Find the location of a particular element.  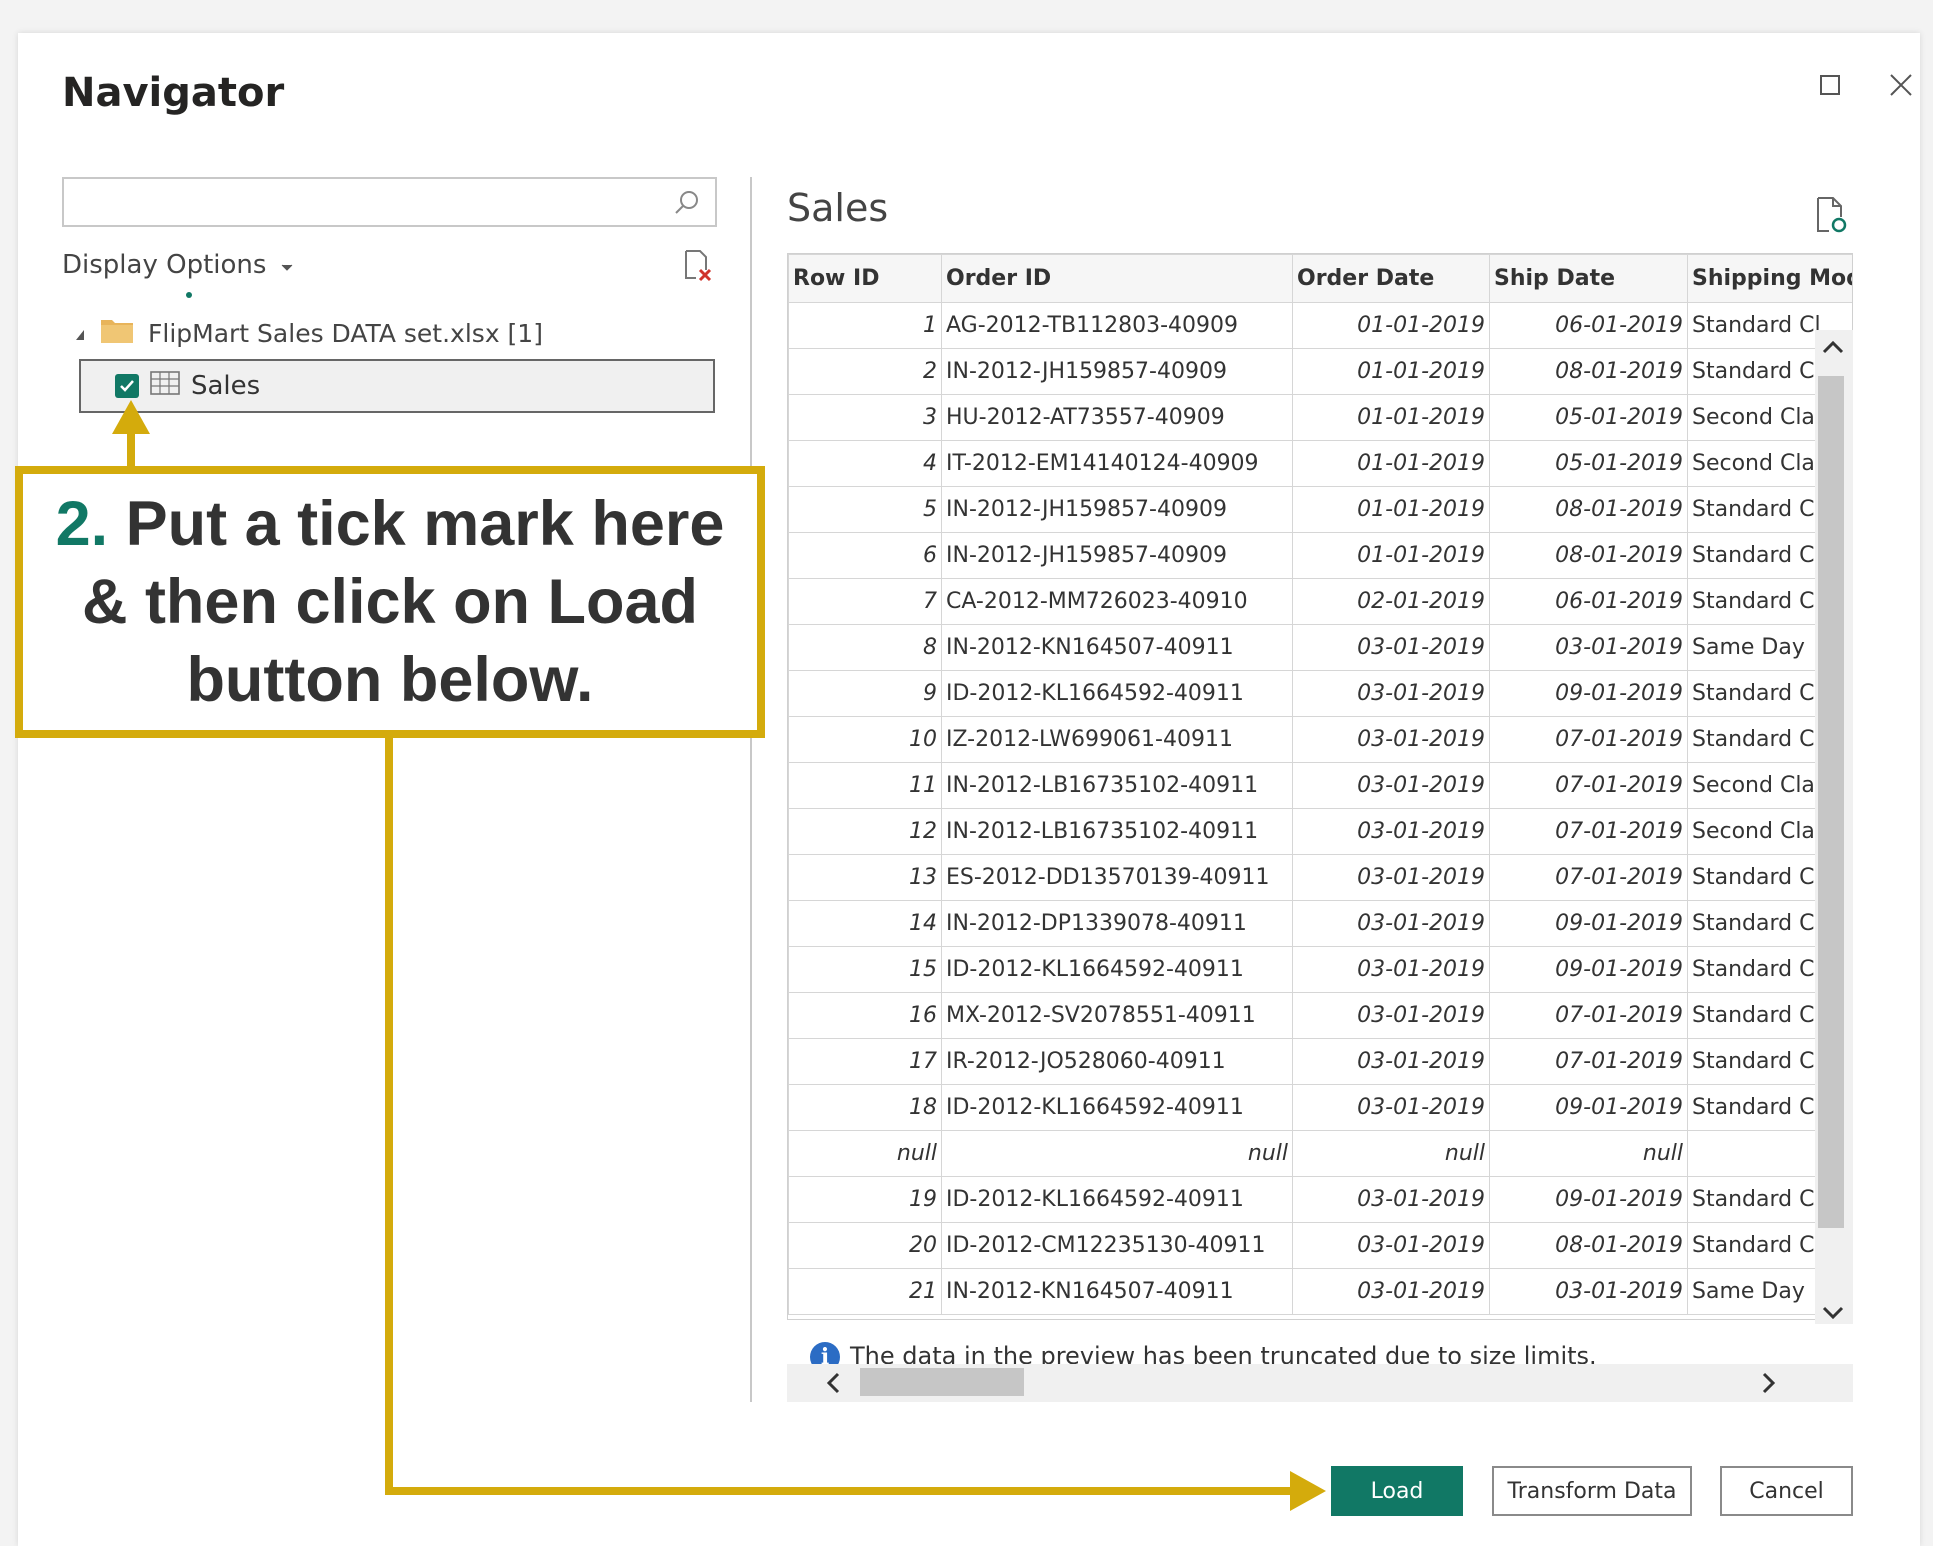

callout-step-number: 2. is located at coordinates (82, 524).